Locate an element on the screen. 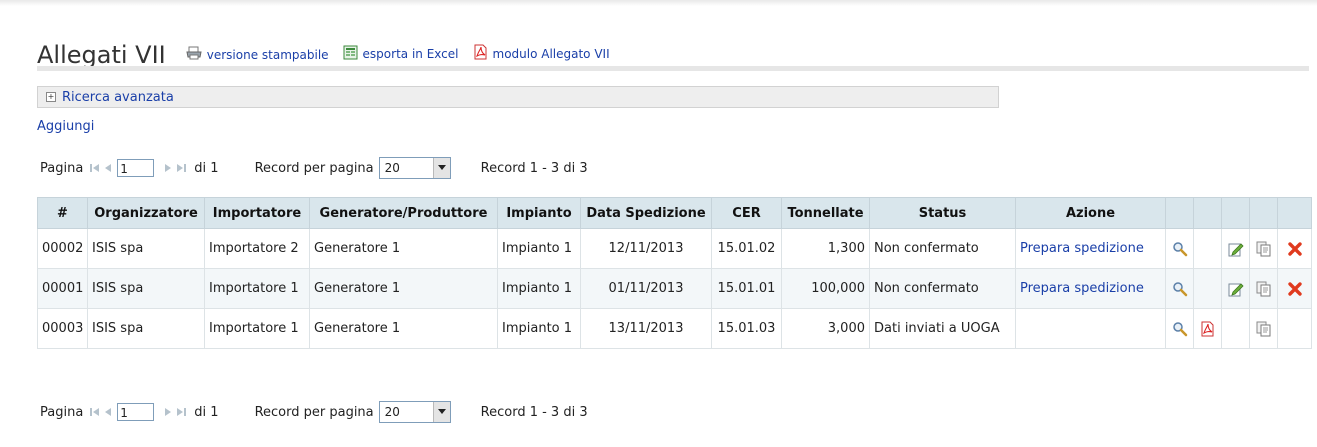 The width and height of the screenshot is (1317, 447). printer-icon is located at coordinates (194, 54).